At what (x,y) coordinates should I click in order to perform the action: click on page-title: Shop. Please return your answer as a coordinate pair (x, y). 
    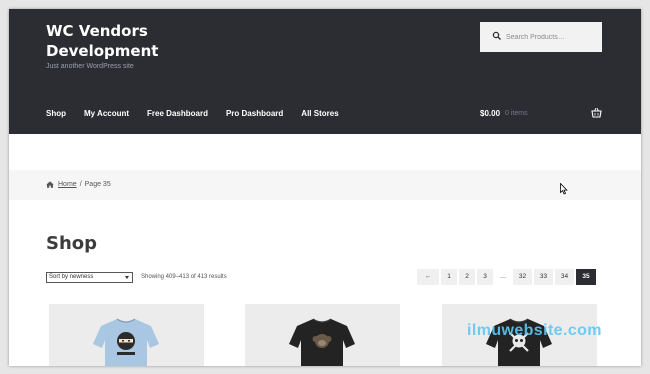
    Looking at the image, I should click on (72, 243).